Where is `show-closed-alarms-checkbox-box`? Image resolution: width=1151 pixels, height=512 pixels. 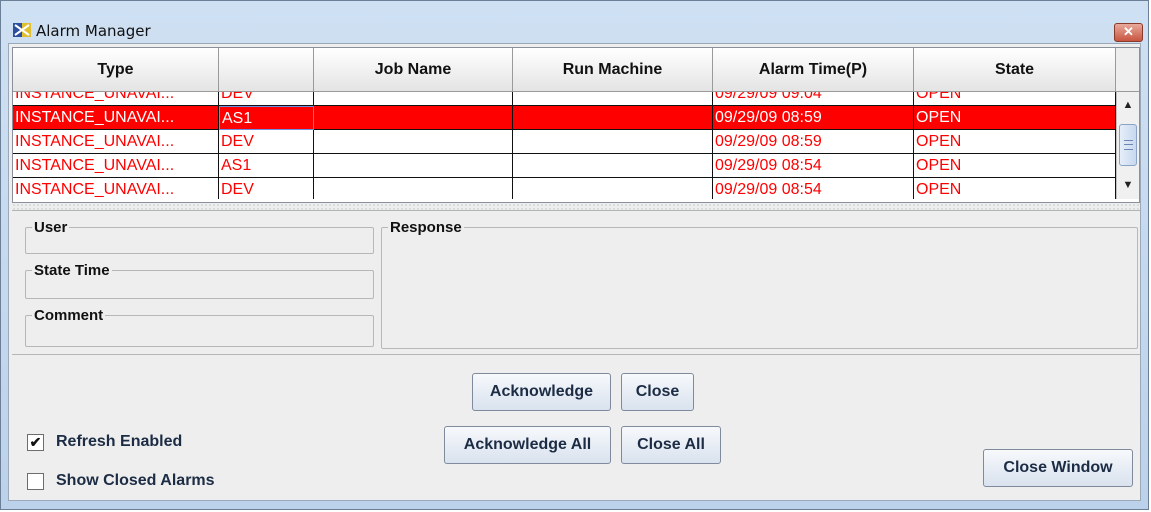
show-closed-alarms-checkbox-box is located at coordinates (35, 481).